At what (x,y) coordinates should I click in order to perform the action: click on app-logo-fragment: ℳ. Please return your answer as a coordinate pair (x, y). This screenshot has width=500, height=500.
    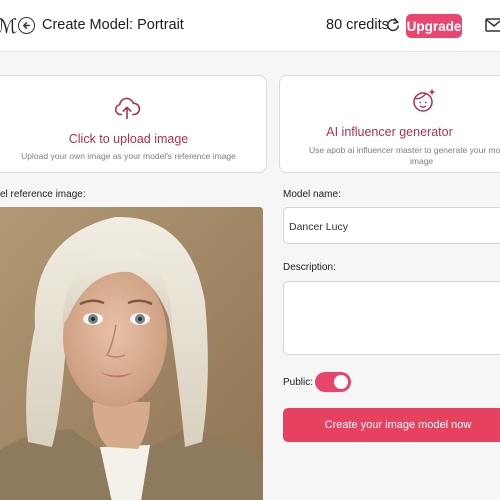
    Looking at the image, I should click on (9, 27).